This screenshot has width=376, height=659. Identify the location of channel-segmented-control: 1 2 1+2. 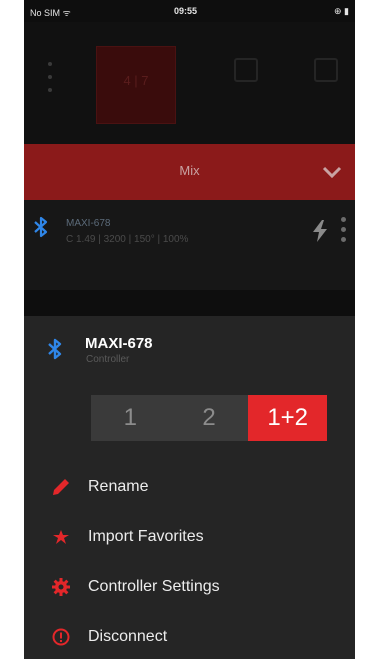
(209, 418).